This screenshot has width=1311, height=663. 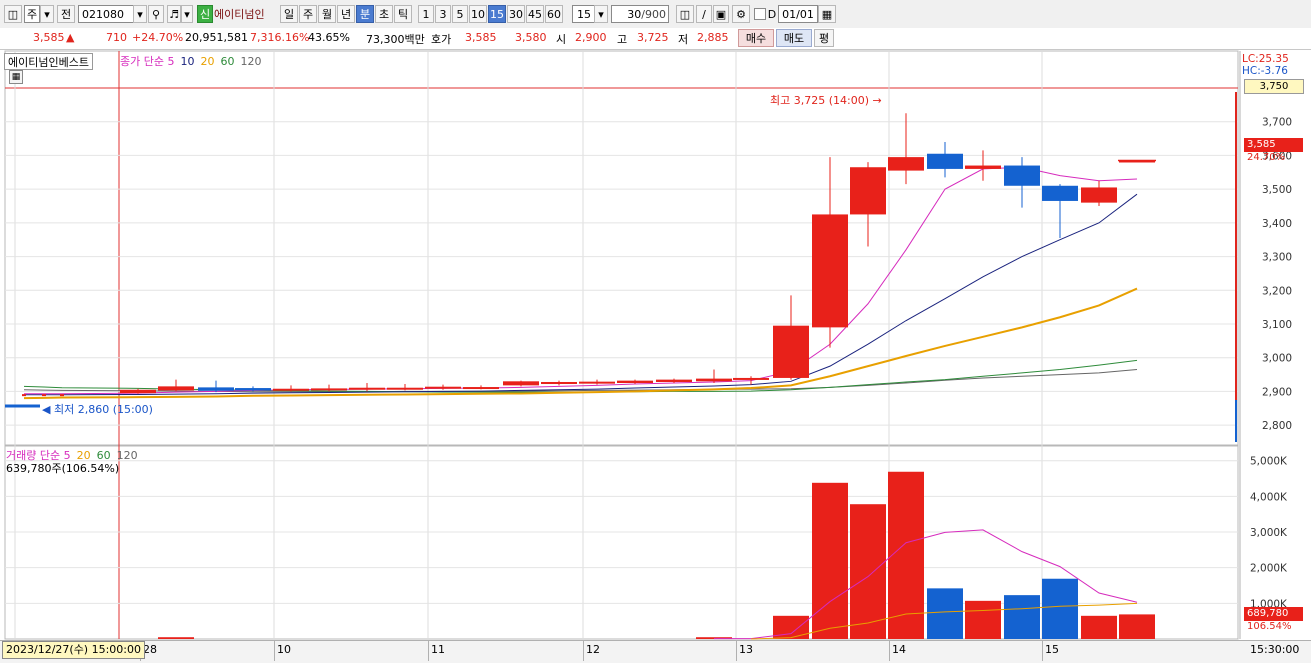 I want to click on volume-tick-label: 3,000K, so click(x=1269, y=533).